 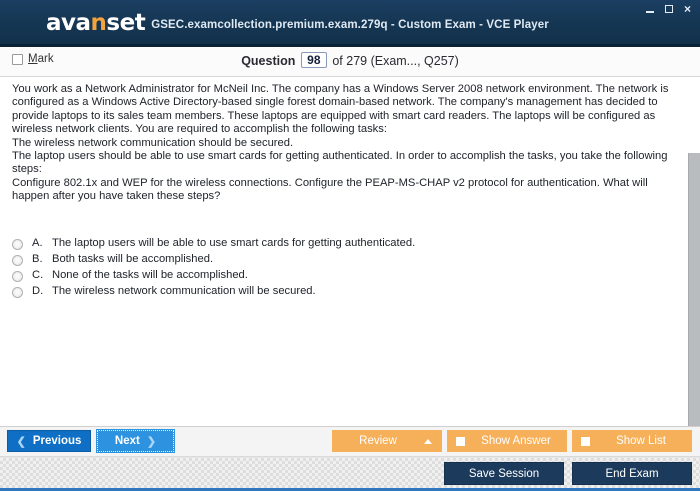 I want to click on next-button-label: Next, so click(x=127, y=441).